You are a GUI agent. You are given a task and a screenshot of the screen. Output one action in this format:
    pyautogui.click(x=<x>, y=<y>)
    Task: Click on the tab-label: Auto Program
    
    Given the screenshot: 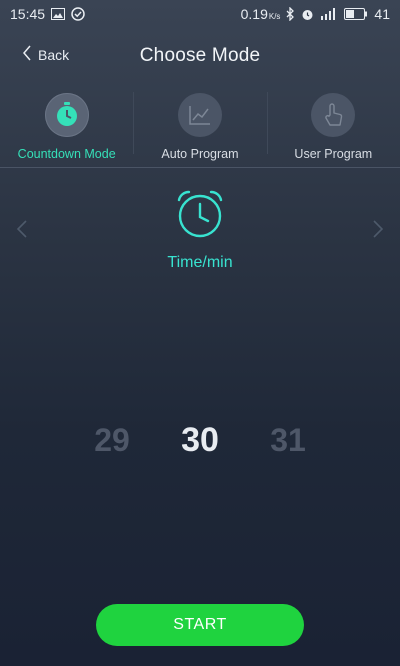 What is the action you would take?
    pyautogui.click(x=200, y=154)
    